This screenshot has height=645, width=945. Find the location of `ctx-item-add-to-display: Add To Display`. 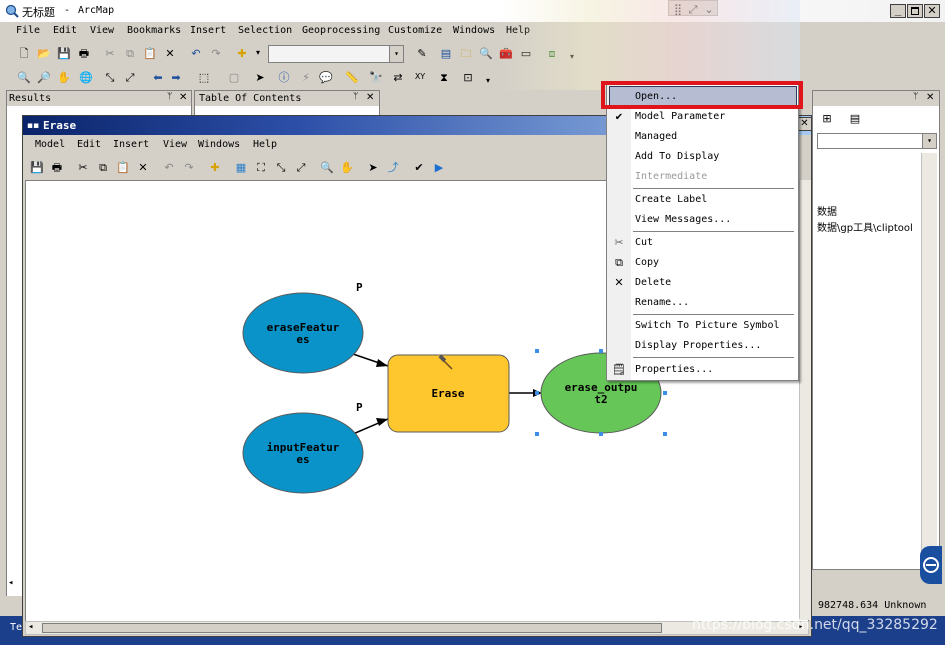

ctx-item-add-to-display: Add To Display is located at coordinates (677, 156).